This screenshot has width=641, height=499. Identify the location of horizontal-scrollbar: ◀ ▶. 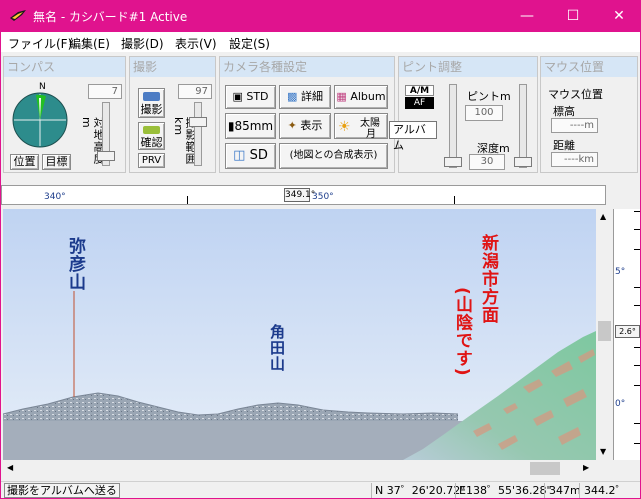
(299, 468).